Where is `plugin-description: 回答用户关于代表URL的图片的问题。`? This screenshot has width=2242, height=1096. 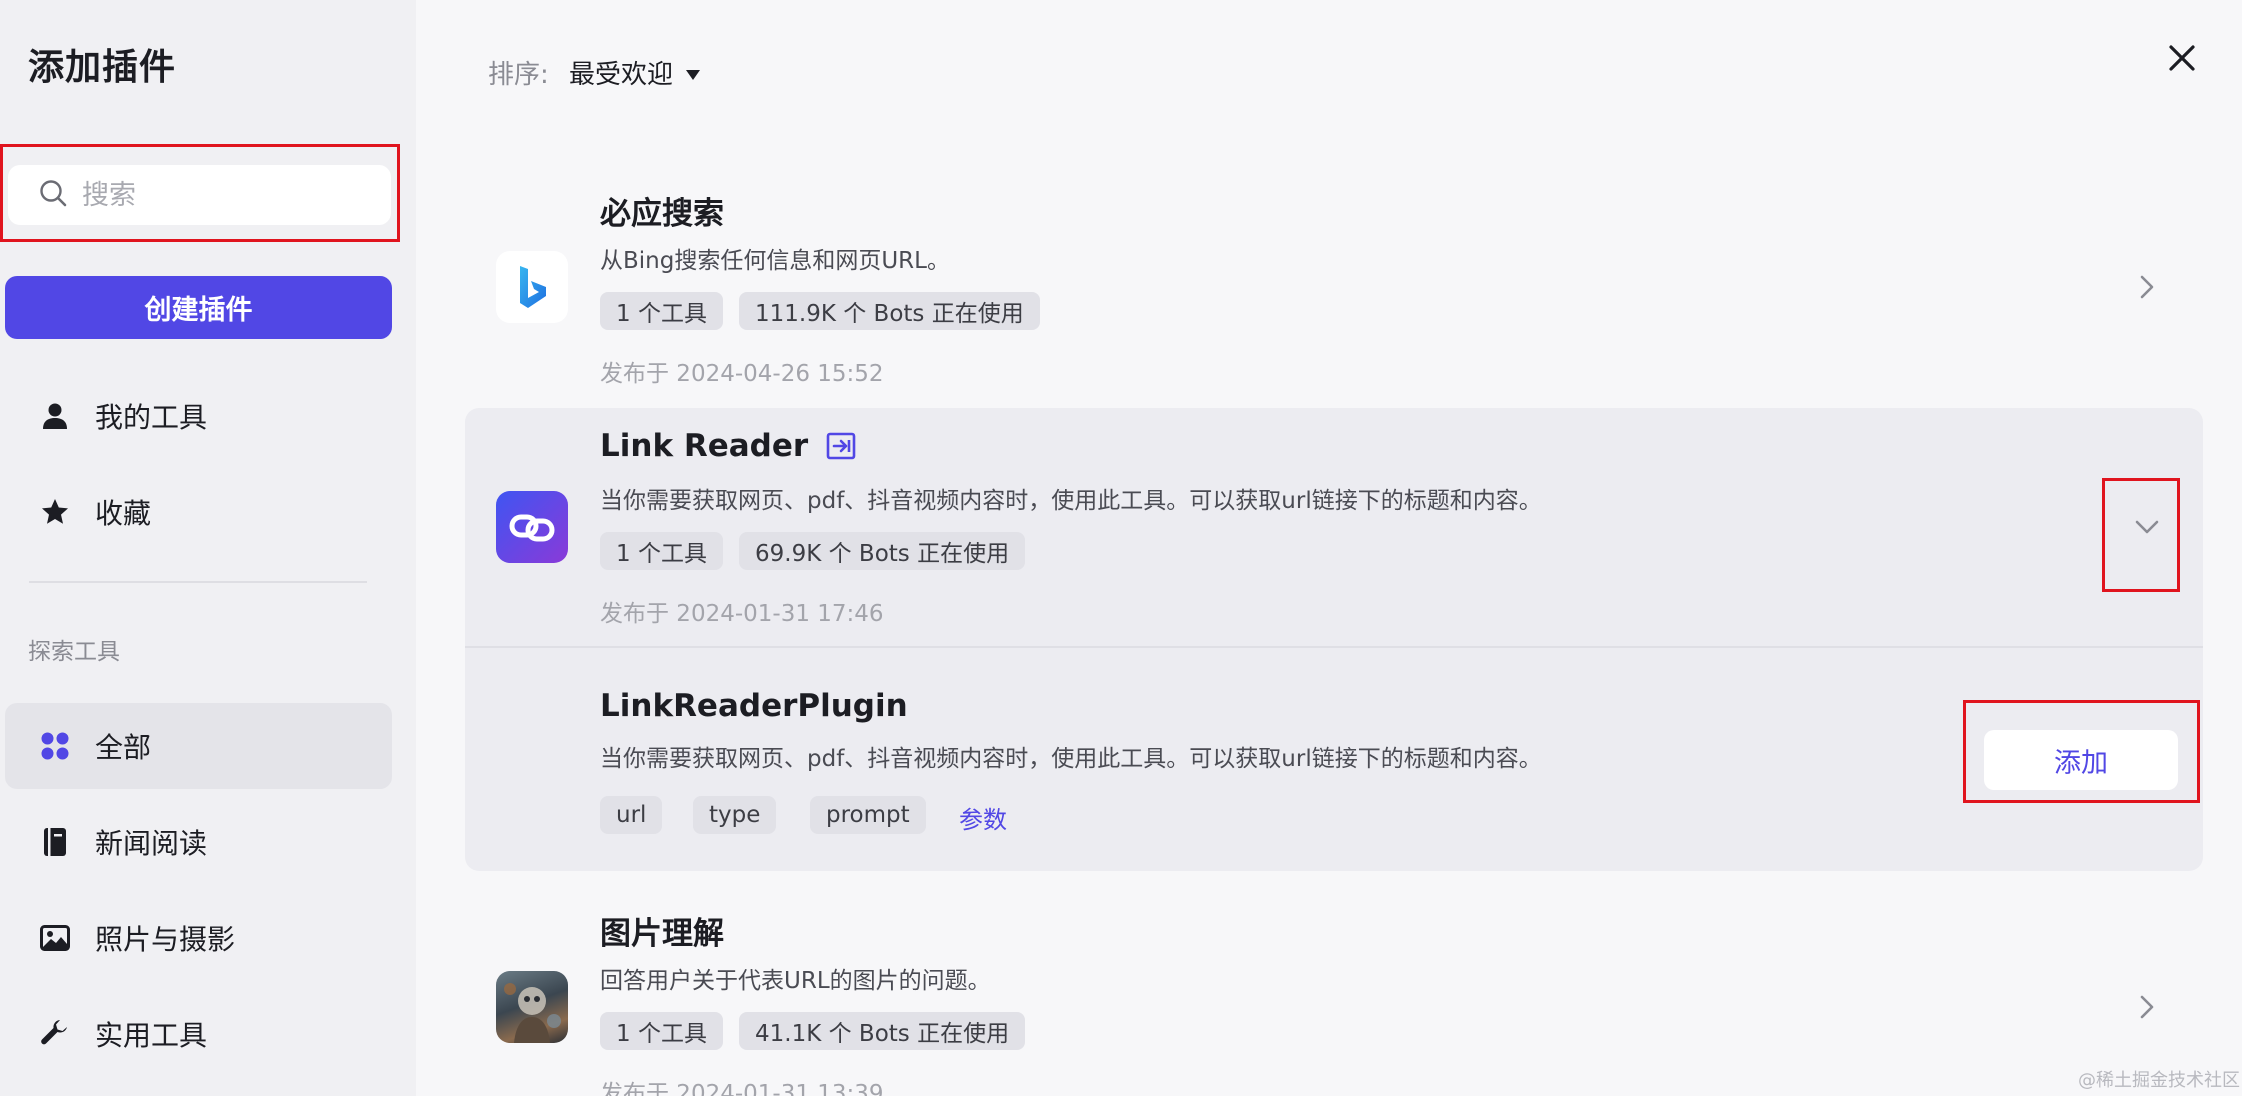 plugin-description: 回答用户关于代表URL的图片的问题。 is located at coordinates (795, 981).